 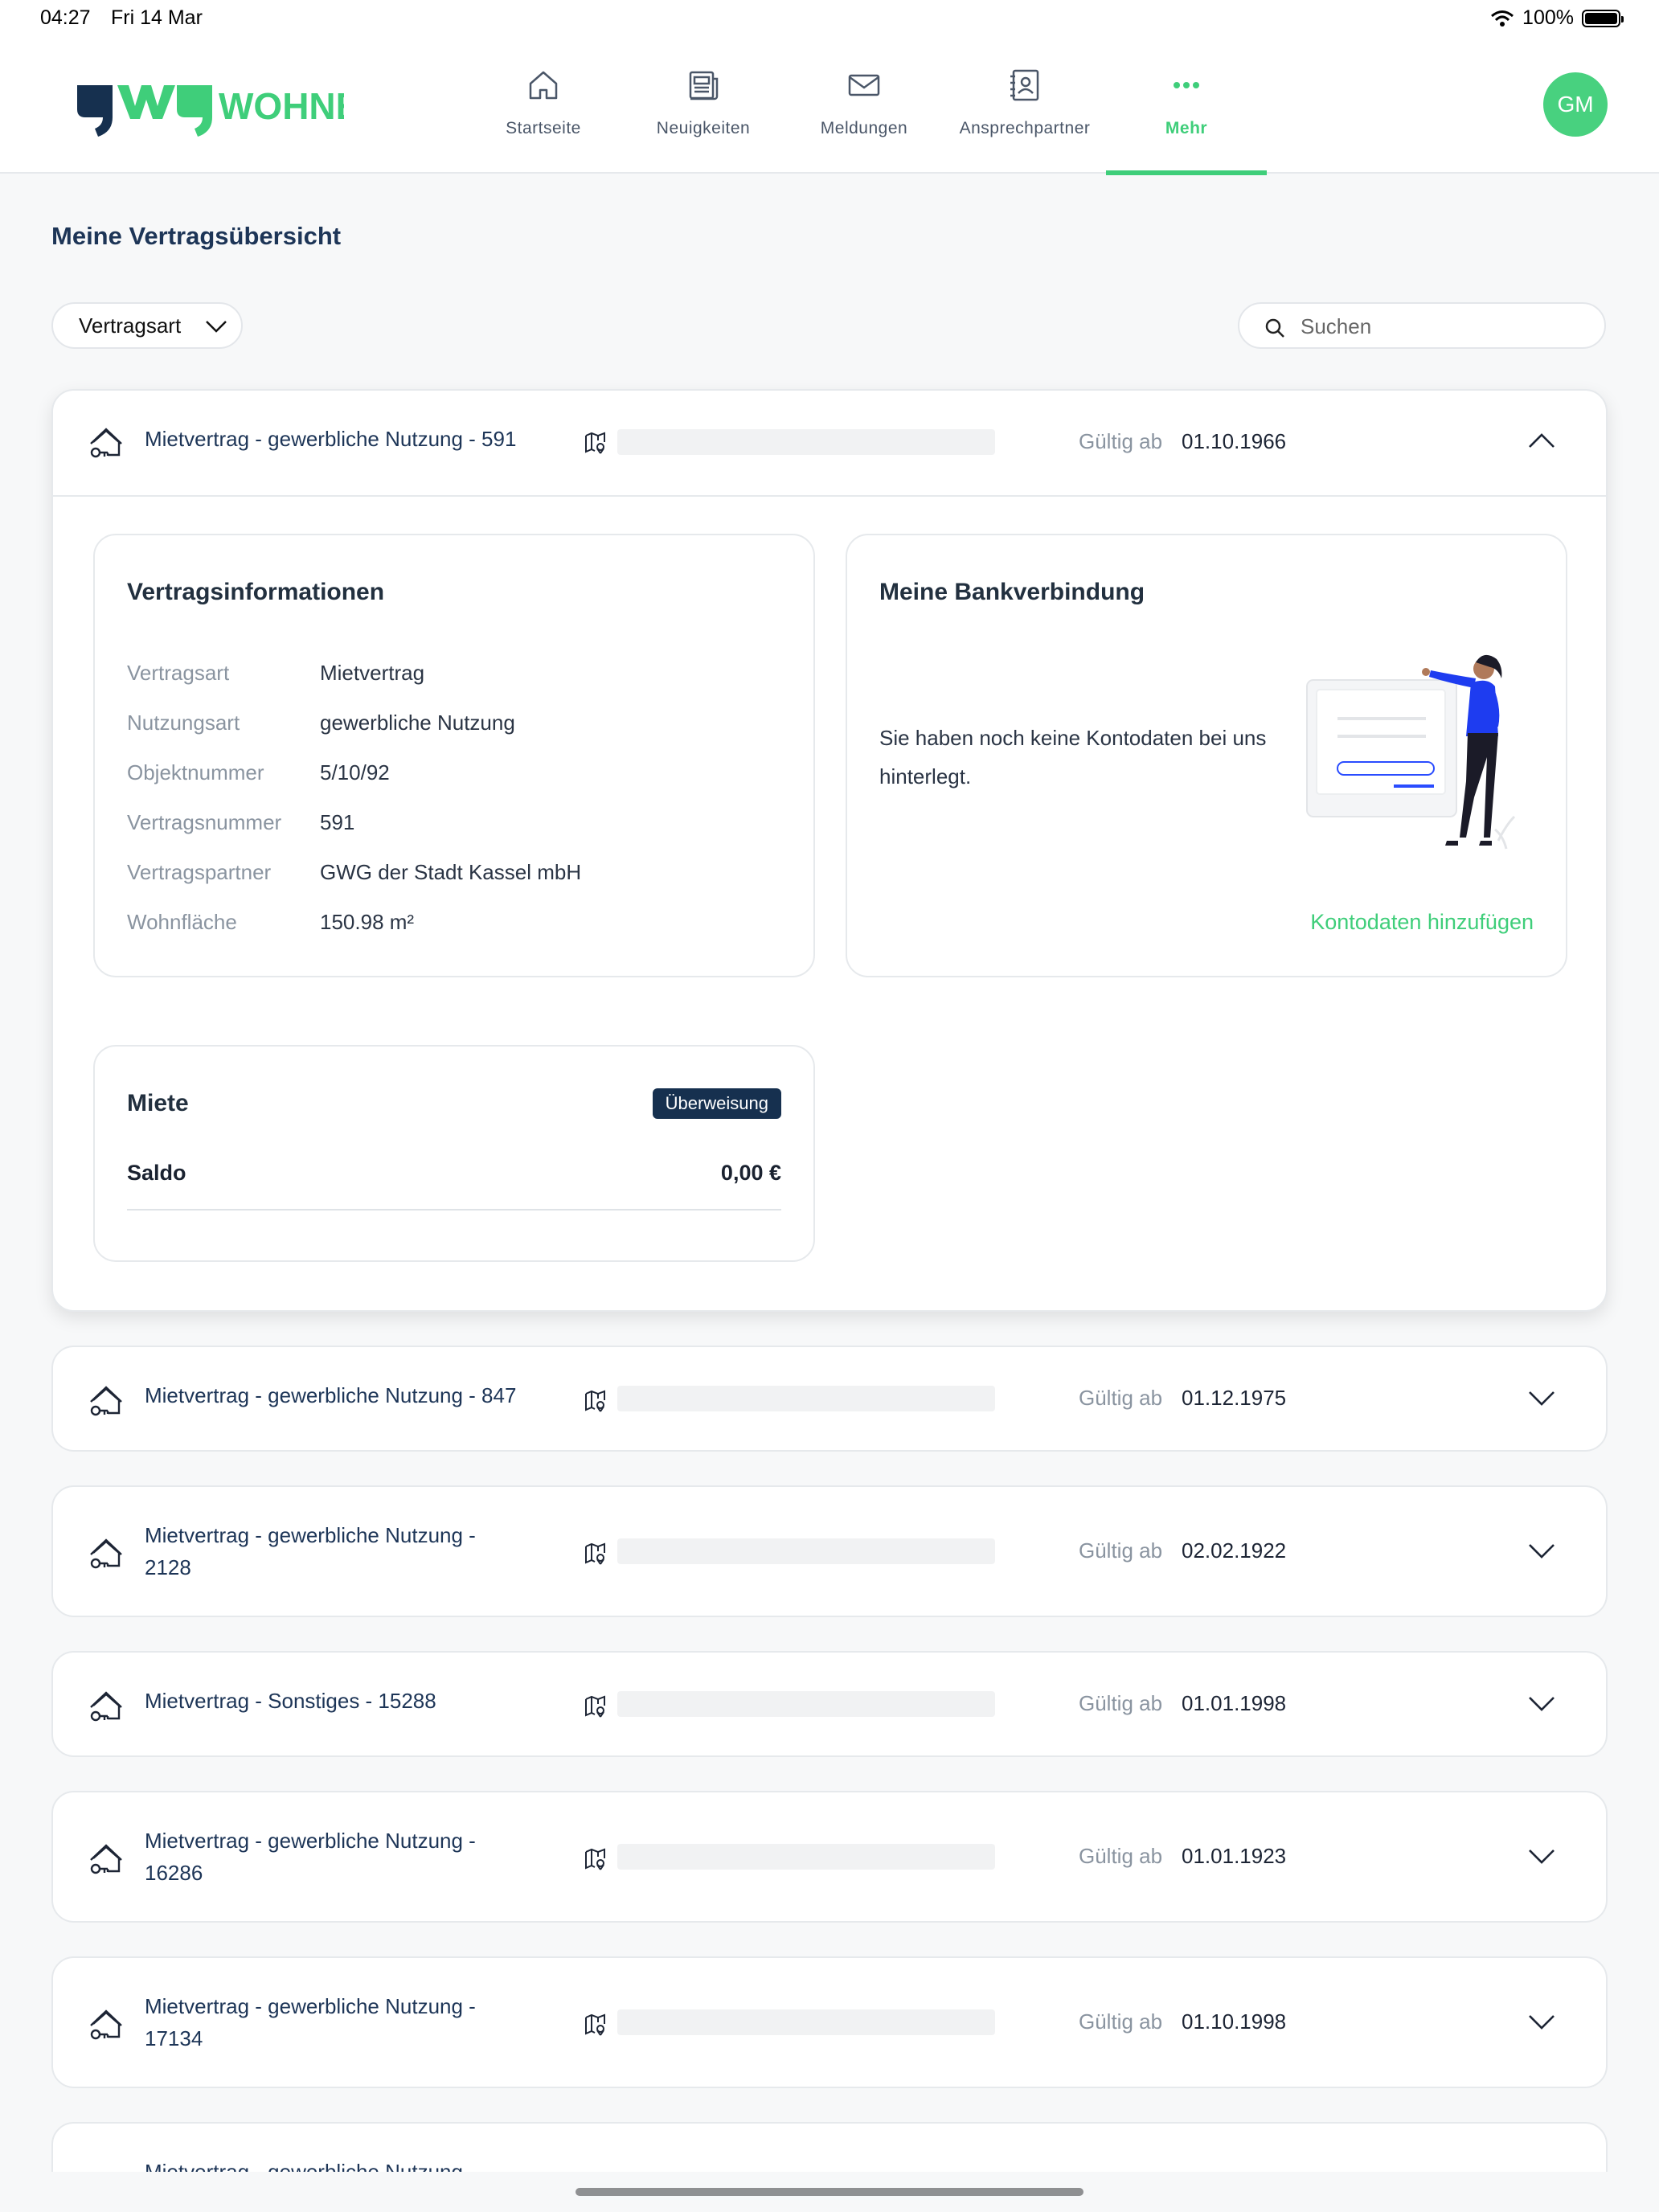 What do you see at coordinates (1411, 752) in the screenshot?
I see `person-illustration` at bounding box center [1411, 752].